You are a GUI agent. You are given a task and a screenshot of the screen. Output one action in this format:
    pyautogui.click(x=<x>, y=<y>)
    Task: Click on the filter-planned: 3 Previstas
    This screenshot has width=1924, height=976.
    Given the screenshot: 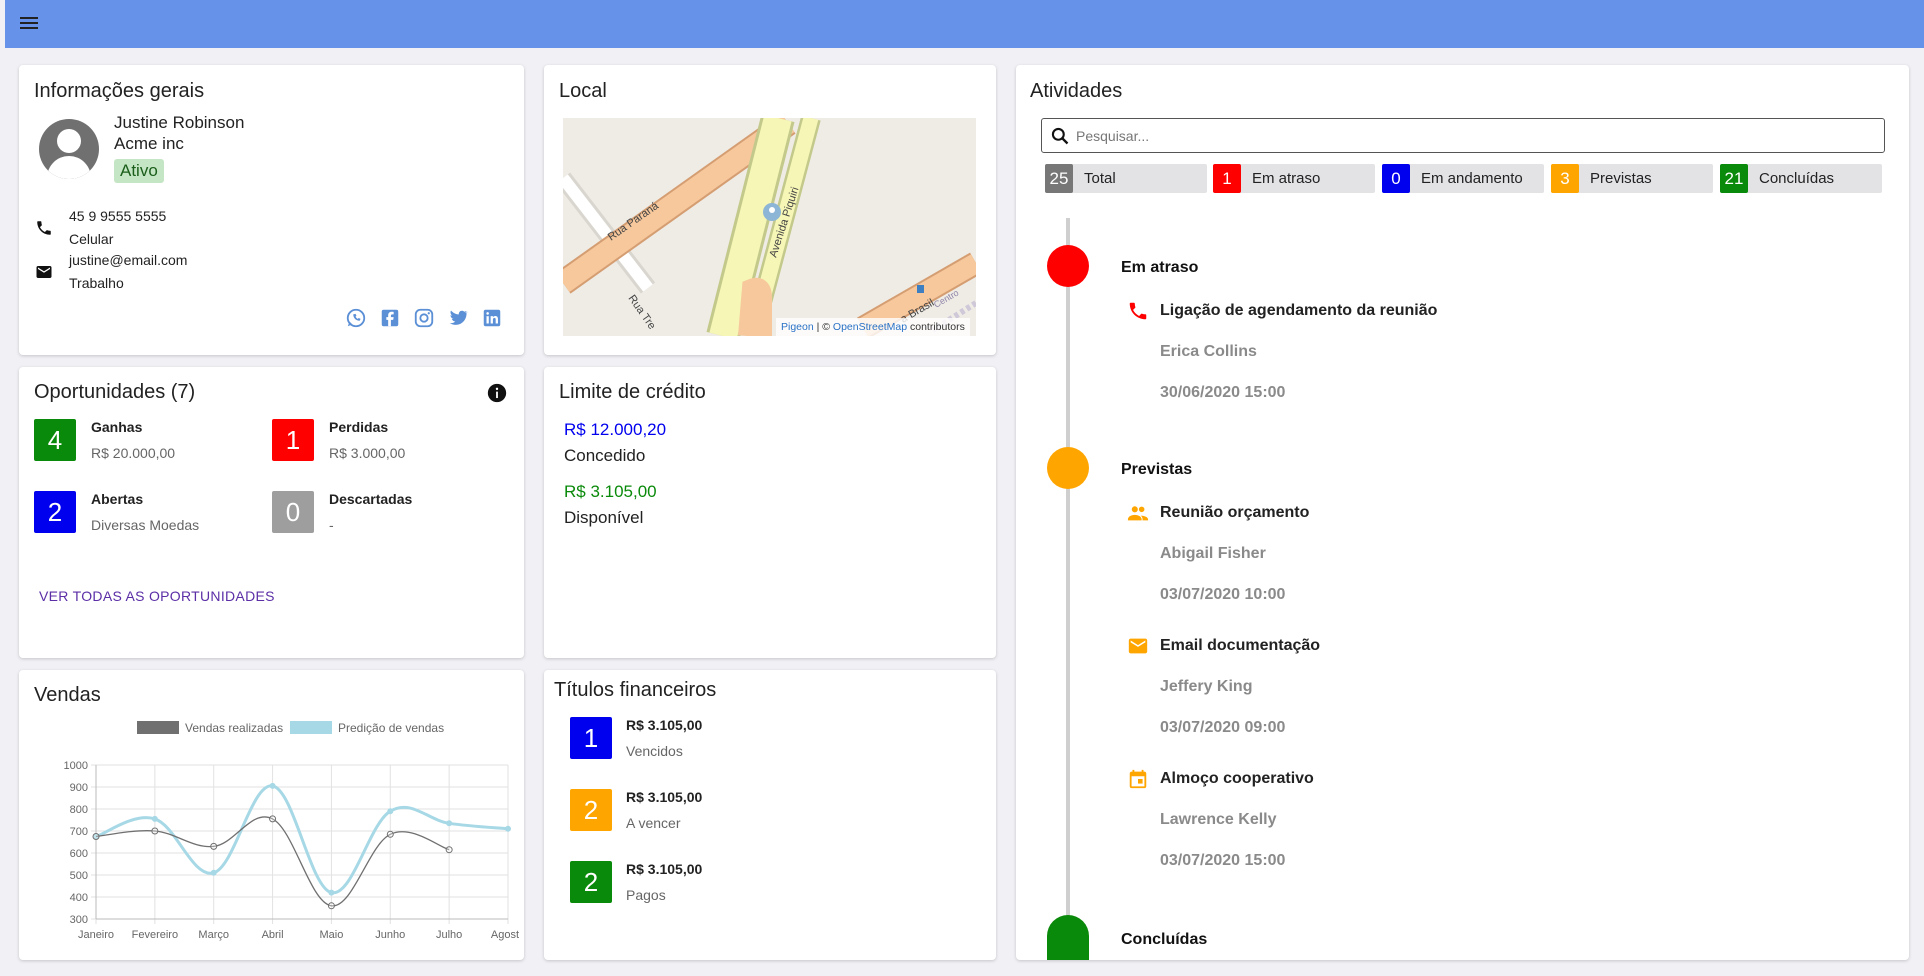 What is the action you would take?
    pyautogui.click(x=1632, y=178)
    